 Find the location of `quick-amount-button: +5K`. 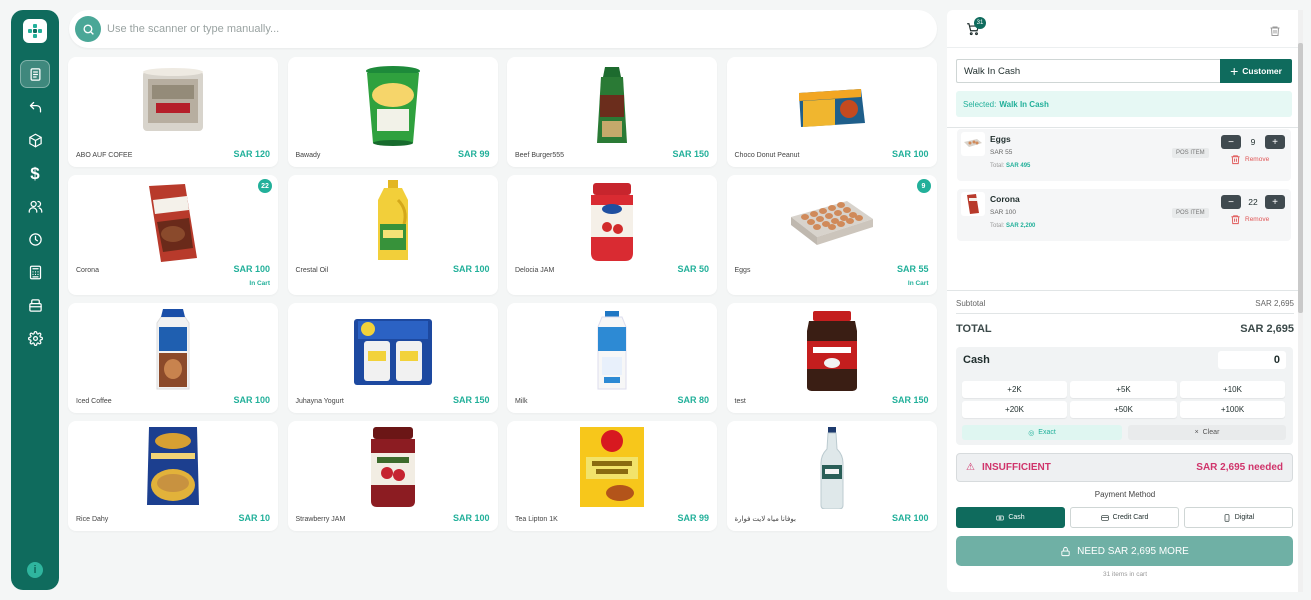

quick-amount-button: +5K is located at coordinates (1123, 389).